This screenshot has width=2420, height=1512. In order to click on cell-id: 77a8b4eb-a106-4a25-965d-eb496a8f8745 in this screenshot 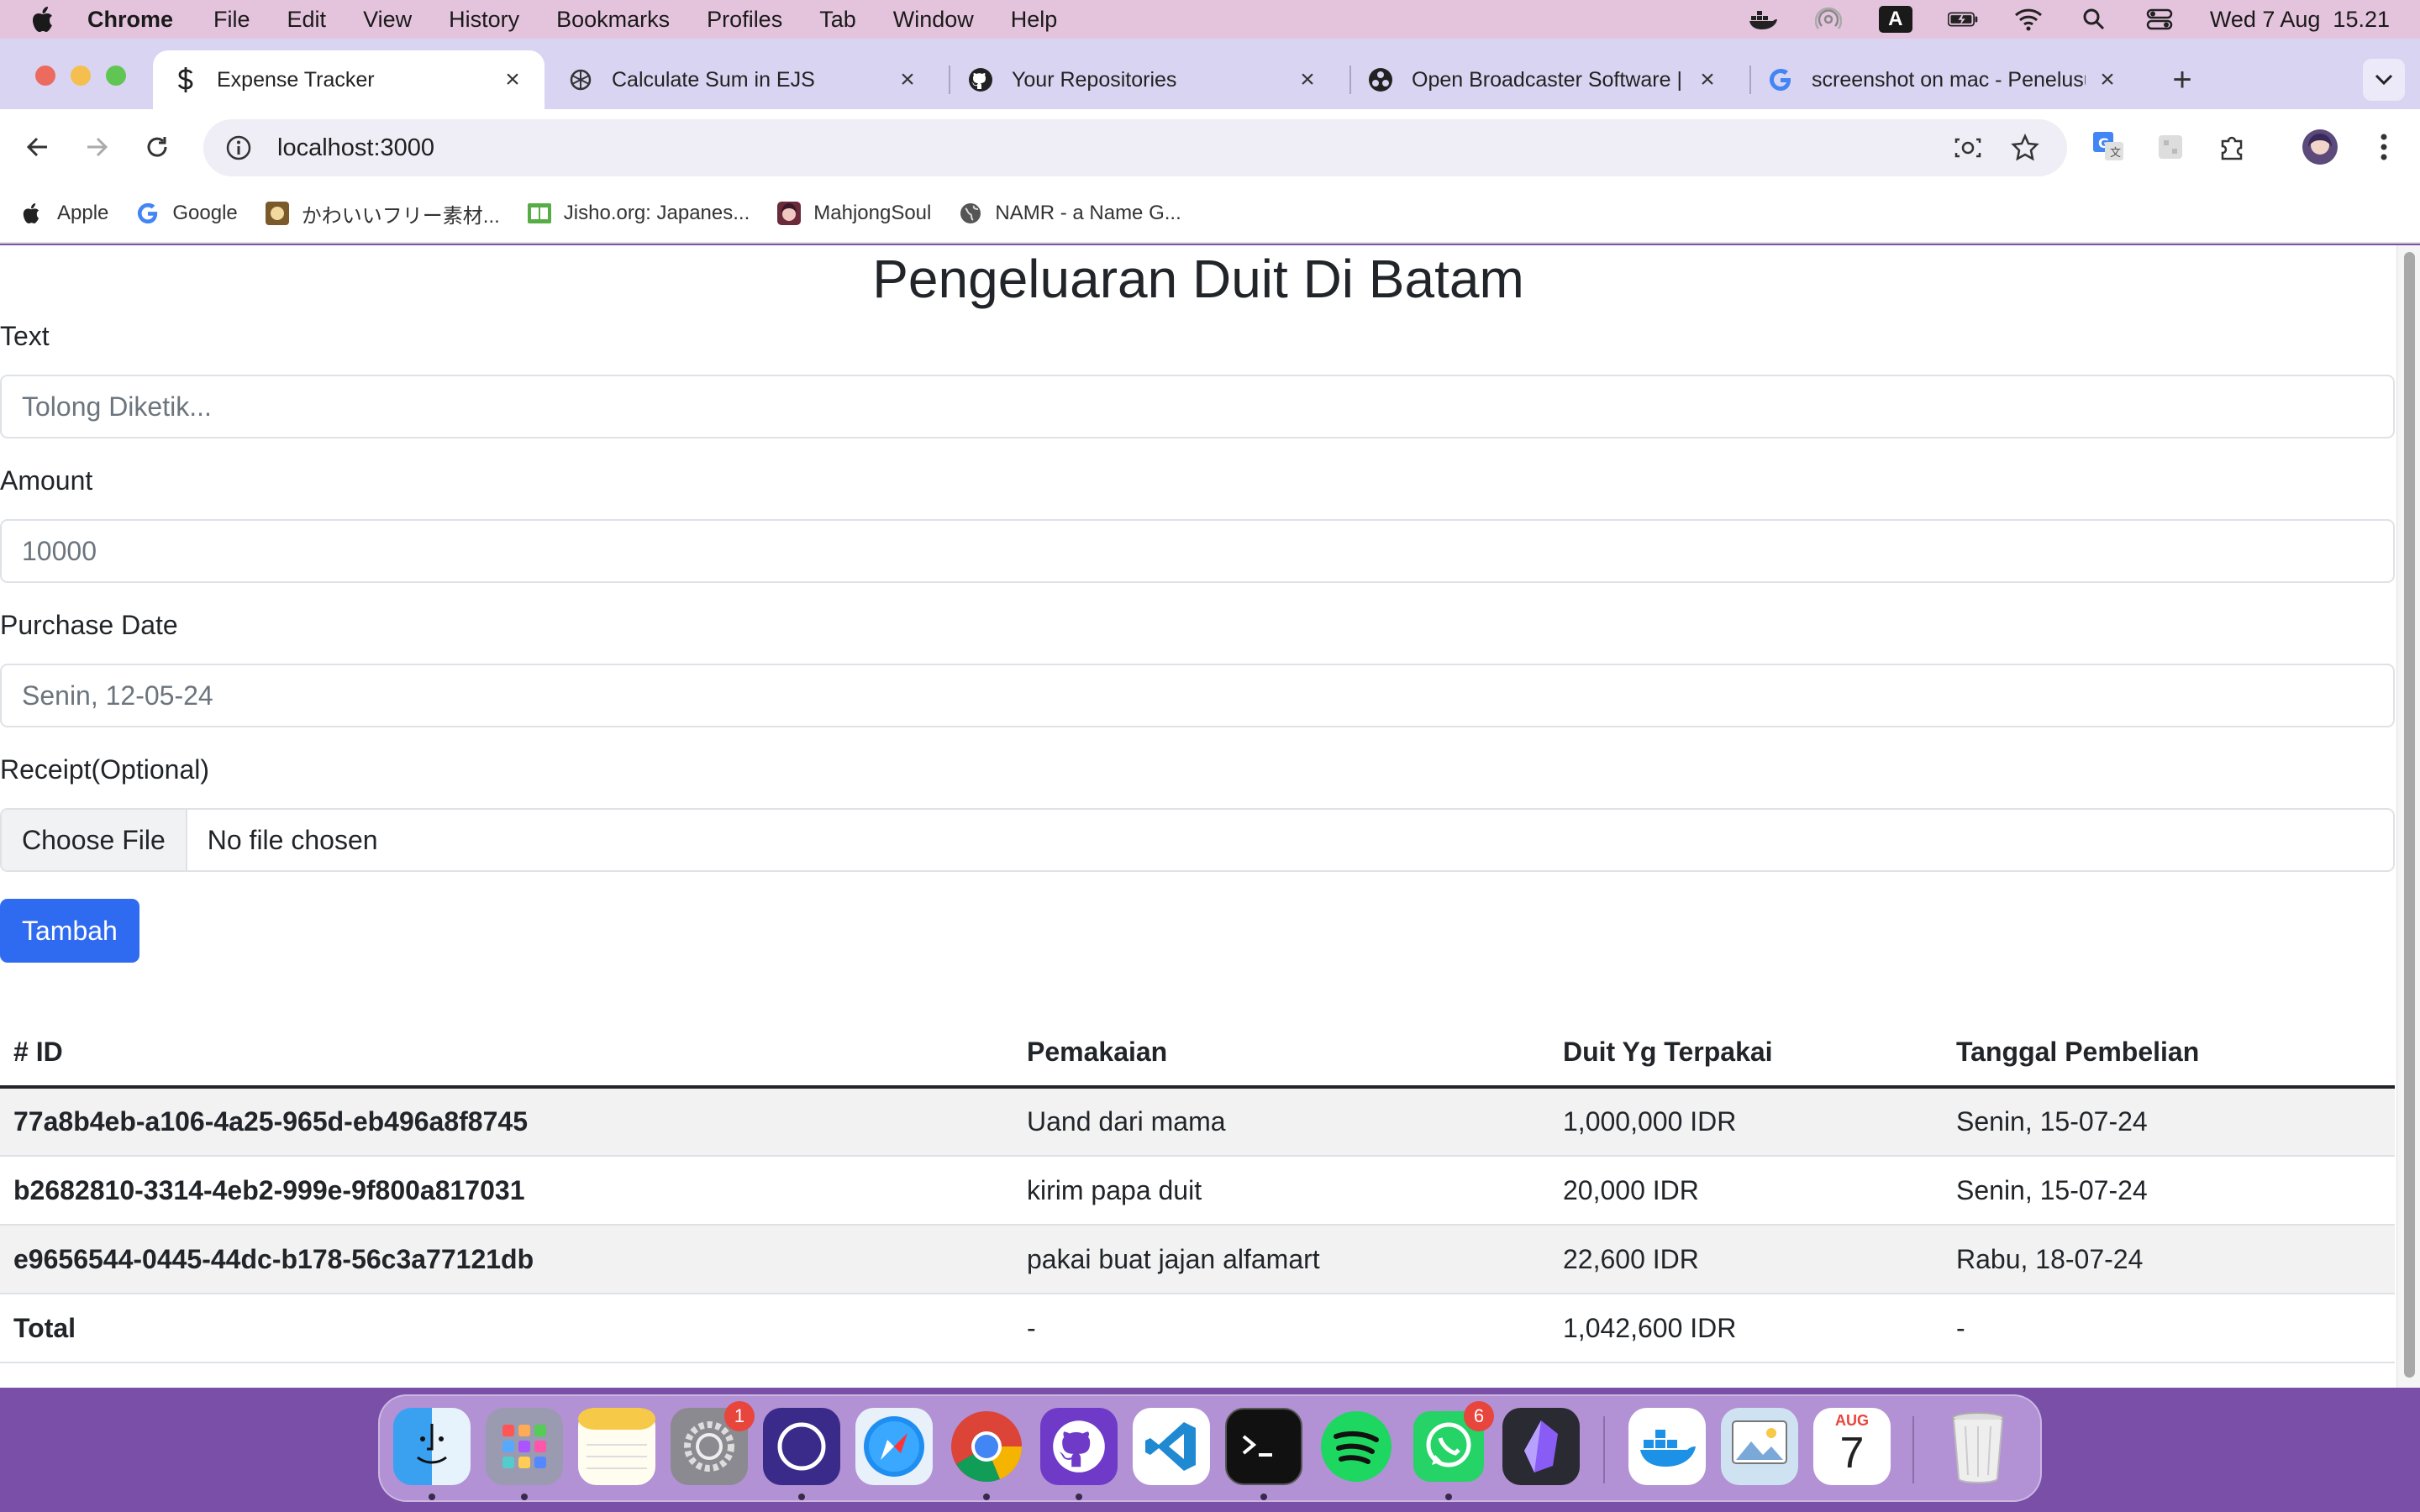, I will do `click(507, 1122)`.